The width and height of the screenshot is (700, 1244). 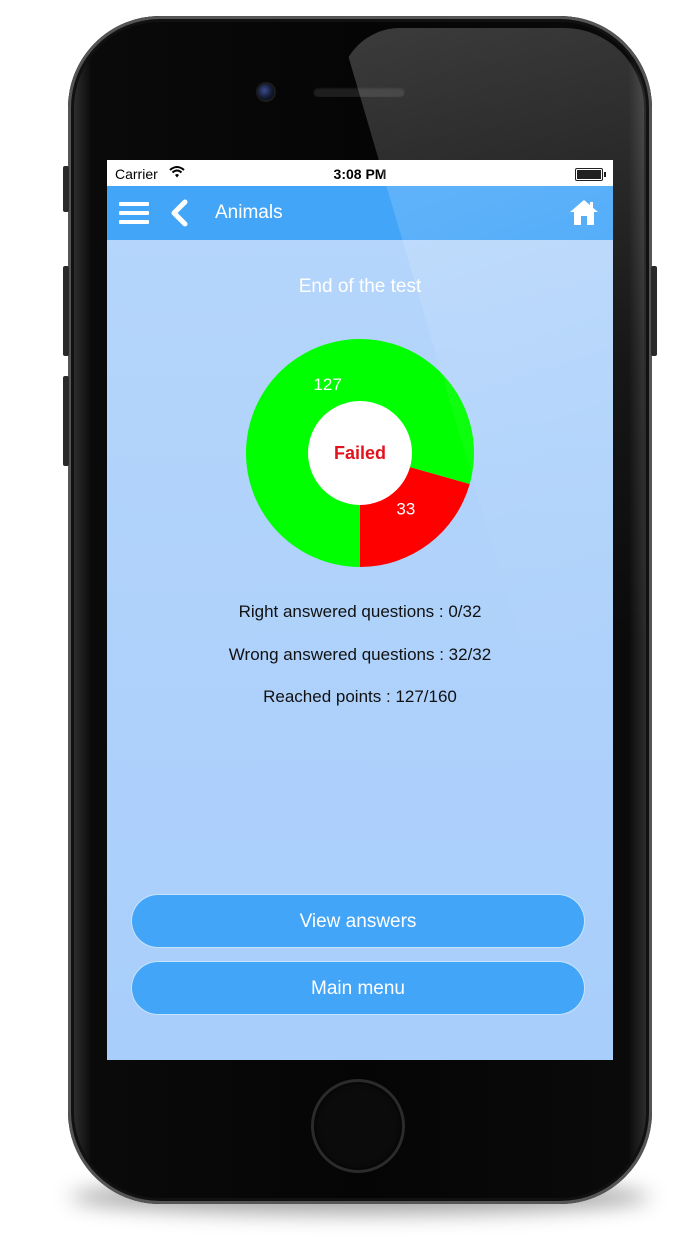 What do you see at coordinates (405, 508) in the screenshot?
I see `pie-label-33: 33` at bounding box center [405, 508].